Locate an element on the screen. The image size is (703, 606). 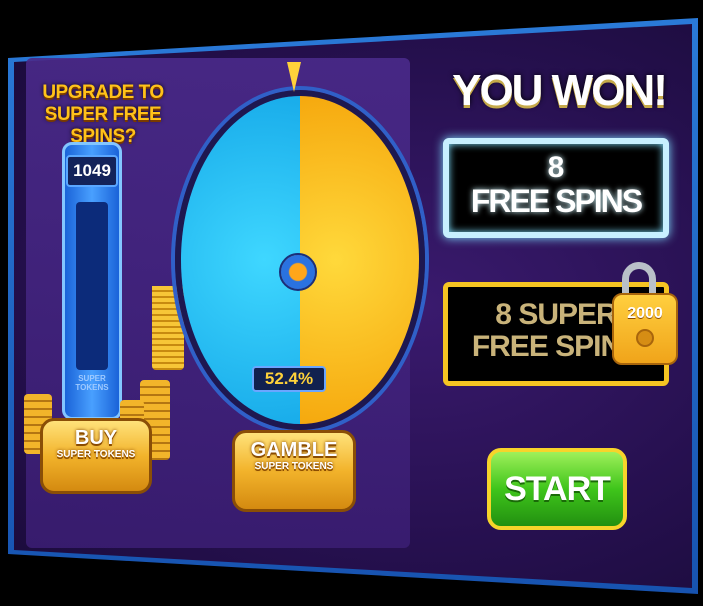
free-spins-option: 8 FREE SPINS is located at coordinates (556, 188).